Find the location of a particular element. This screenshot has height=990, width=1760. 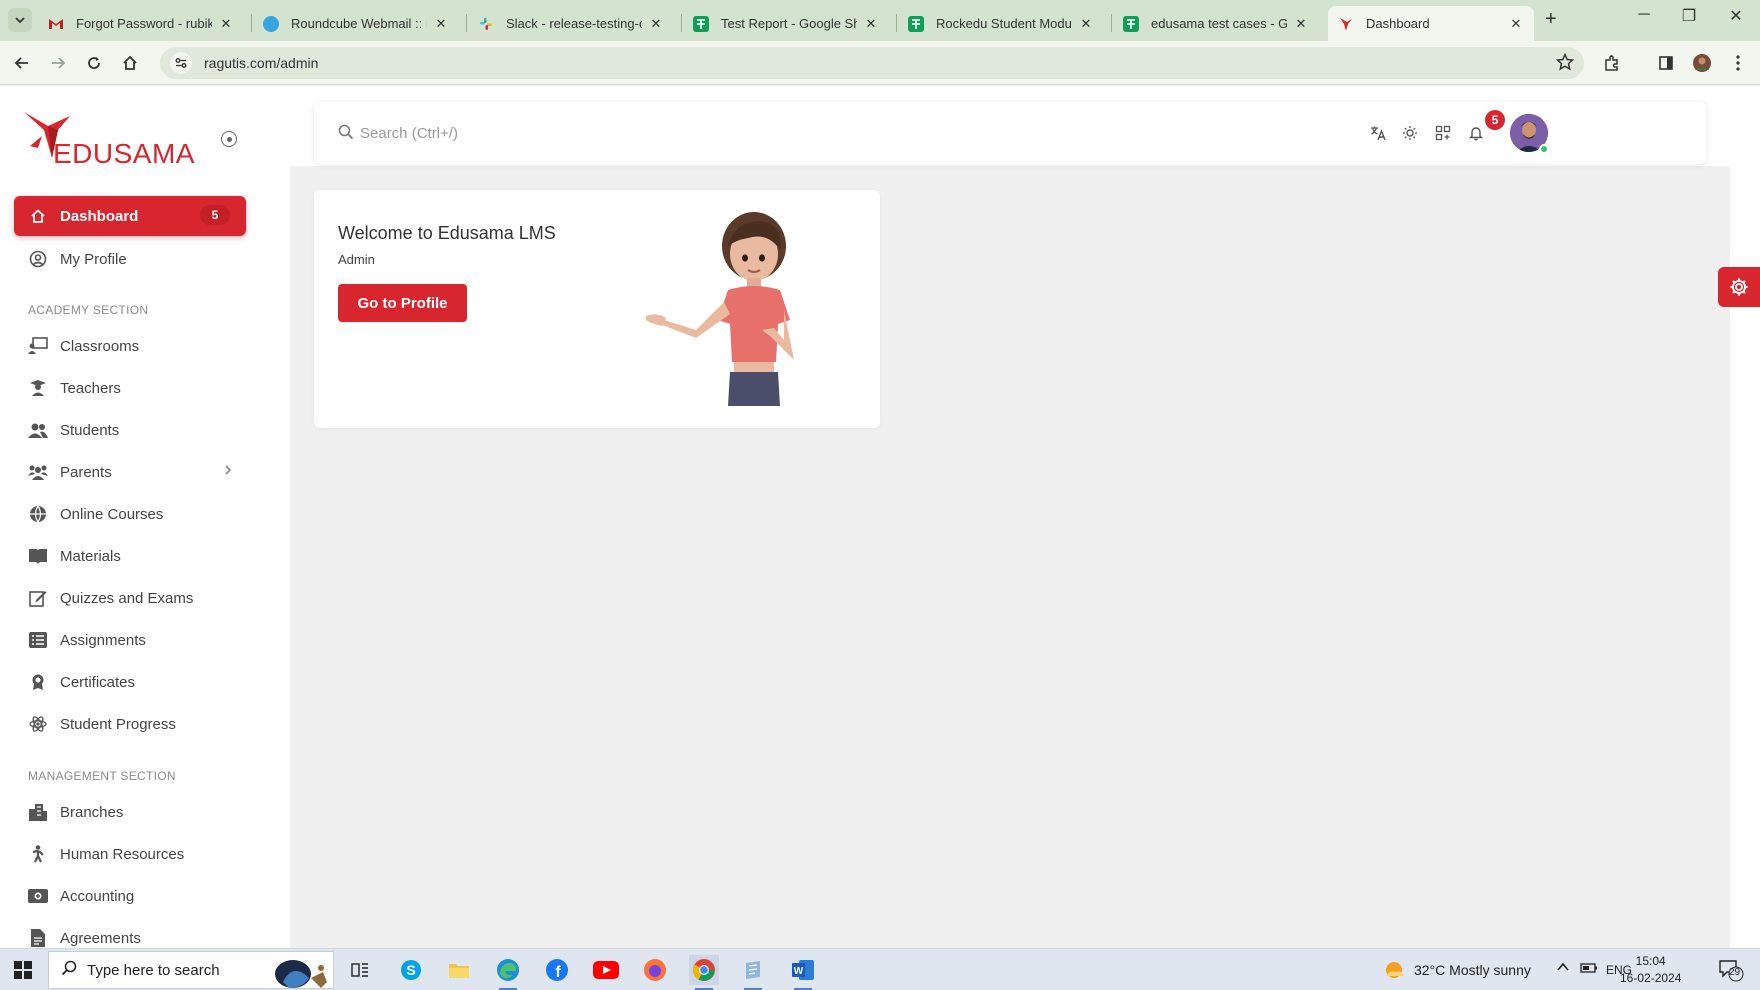

facebook-icon: f is located at coordinates (557, 970).